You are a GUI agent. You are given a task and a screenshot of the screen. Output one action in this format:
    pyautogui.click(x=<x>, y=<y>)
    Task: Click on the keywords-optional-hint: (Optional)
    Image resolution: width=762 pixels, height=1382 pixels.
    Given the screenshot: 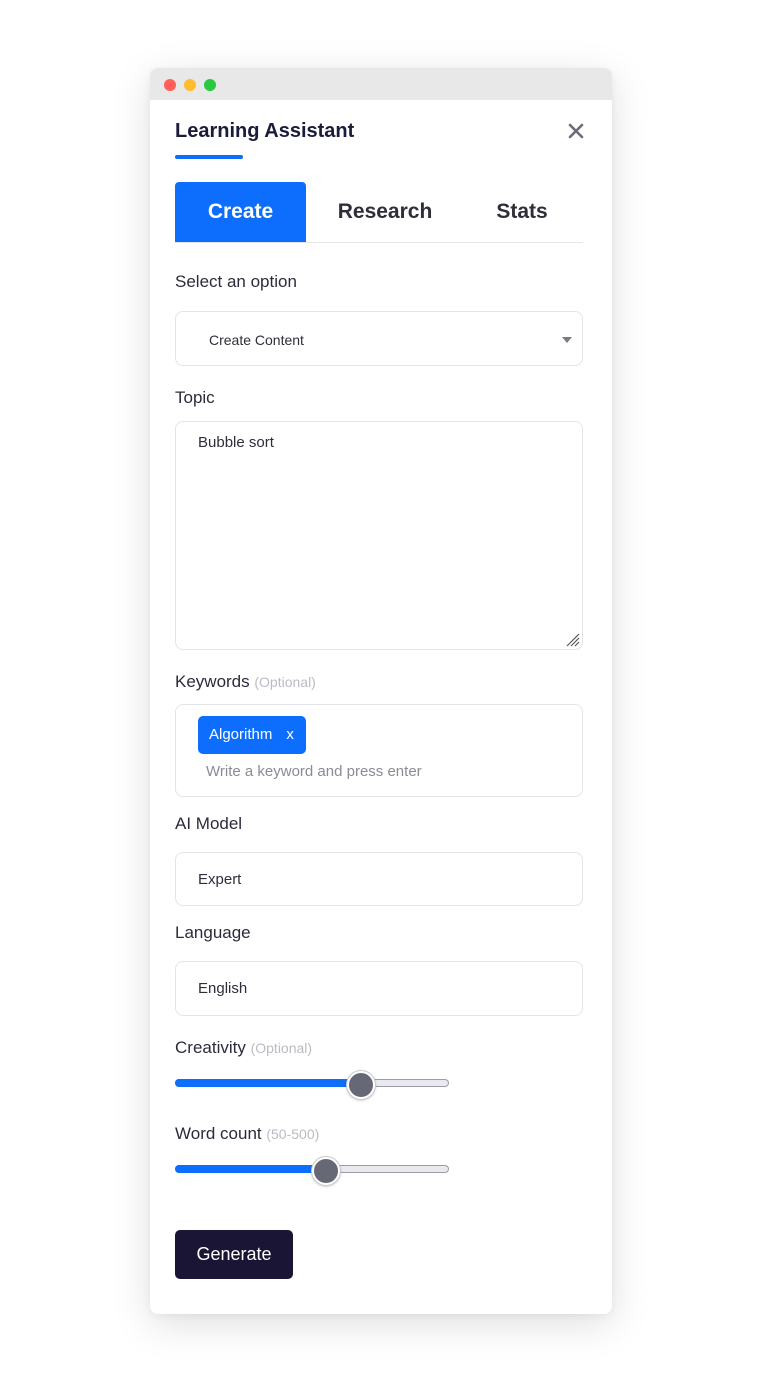 What is the action you would take?
    pyautogui.click(x=285, y=682)
    